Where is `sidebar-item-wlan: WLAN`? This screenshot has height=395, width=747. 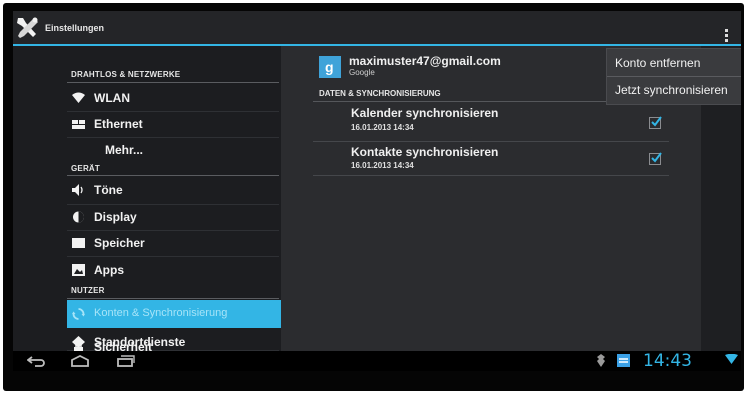
sidebar-item-wlan: WLAN is located at coordinates (174, 98).